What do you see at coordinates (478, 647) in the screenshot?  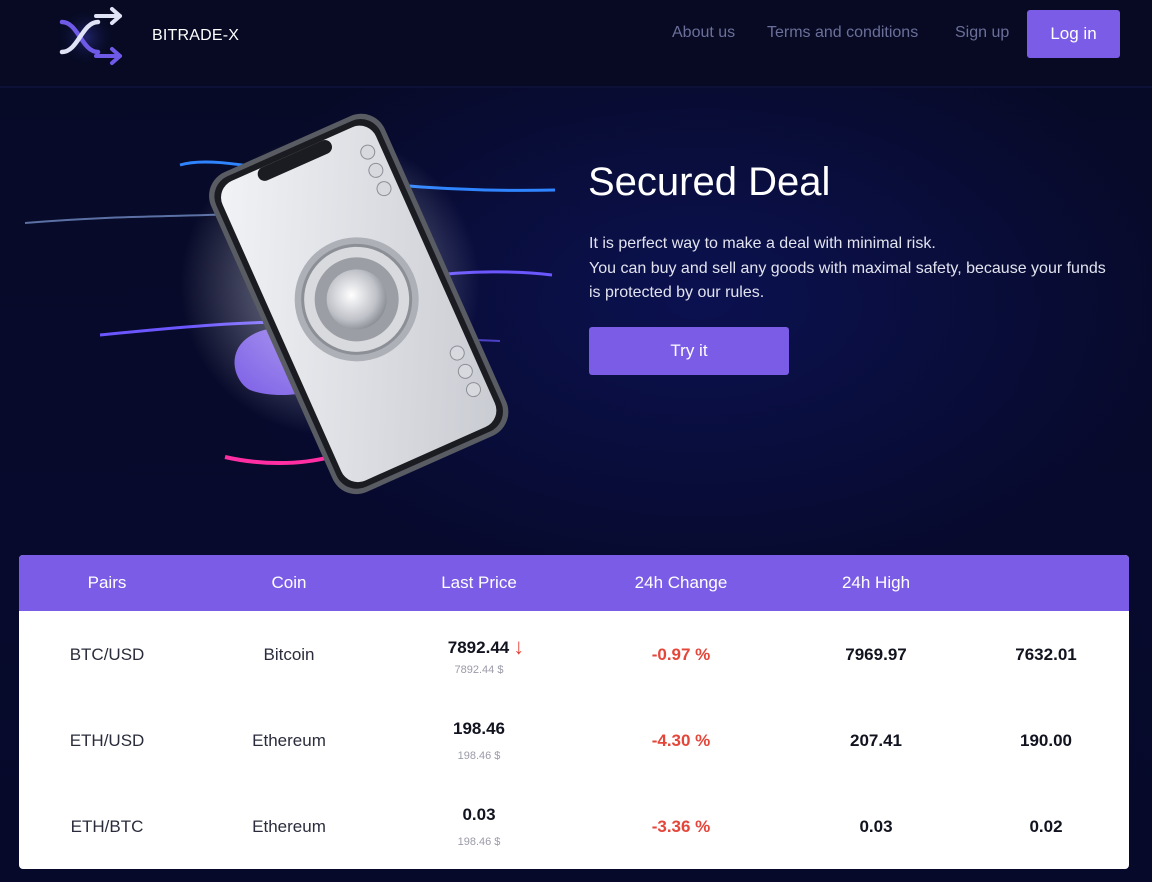 I see `price-value: 7892.44` at bounding box center [478, 647].